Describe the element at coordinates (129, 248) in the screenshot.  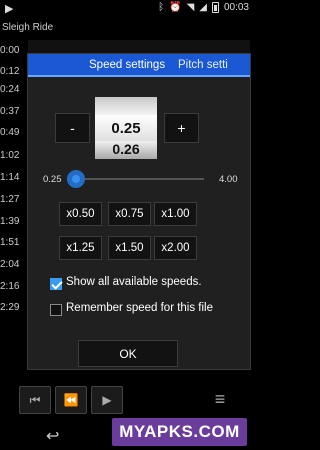
I see `speed-button-1-50: x1.50` at that location.